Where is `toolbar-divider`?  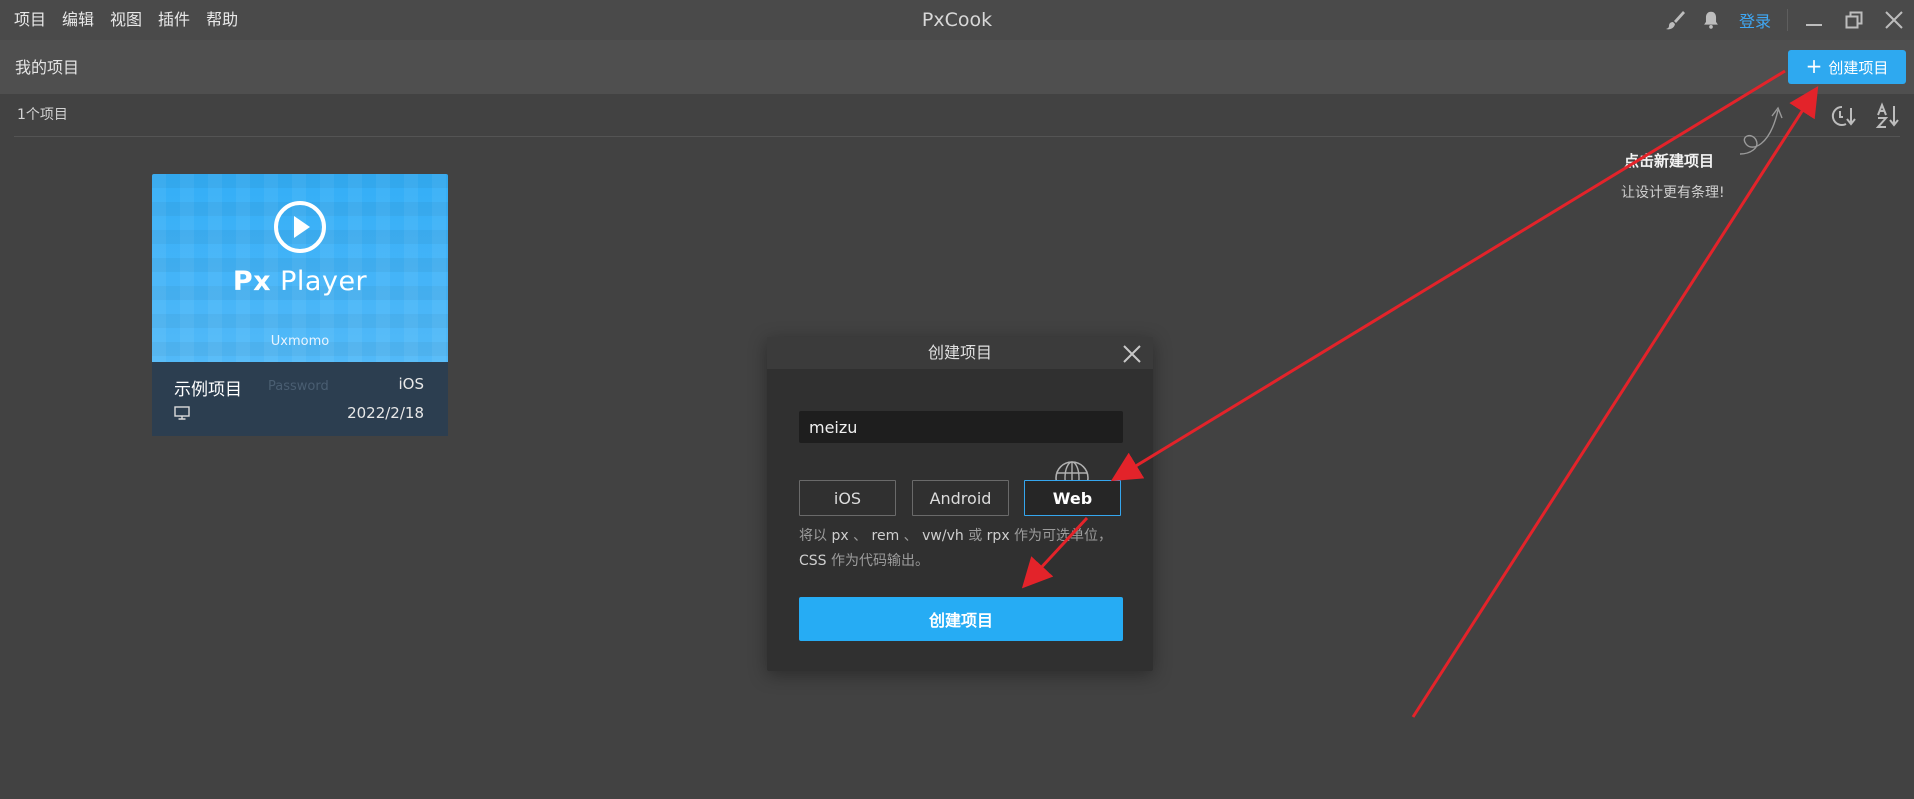
toolbar-divider is located at coordinates (957, 136).